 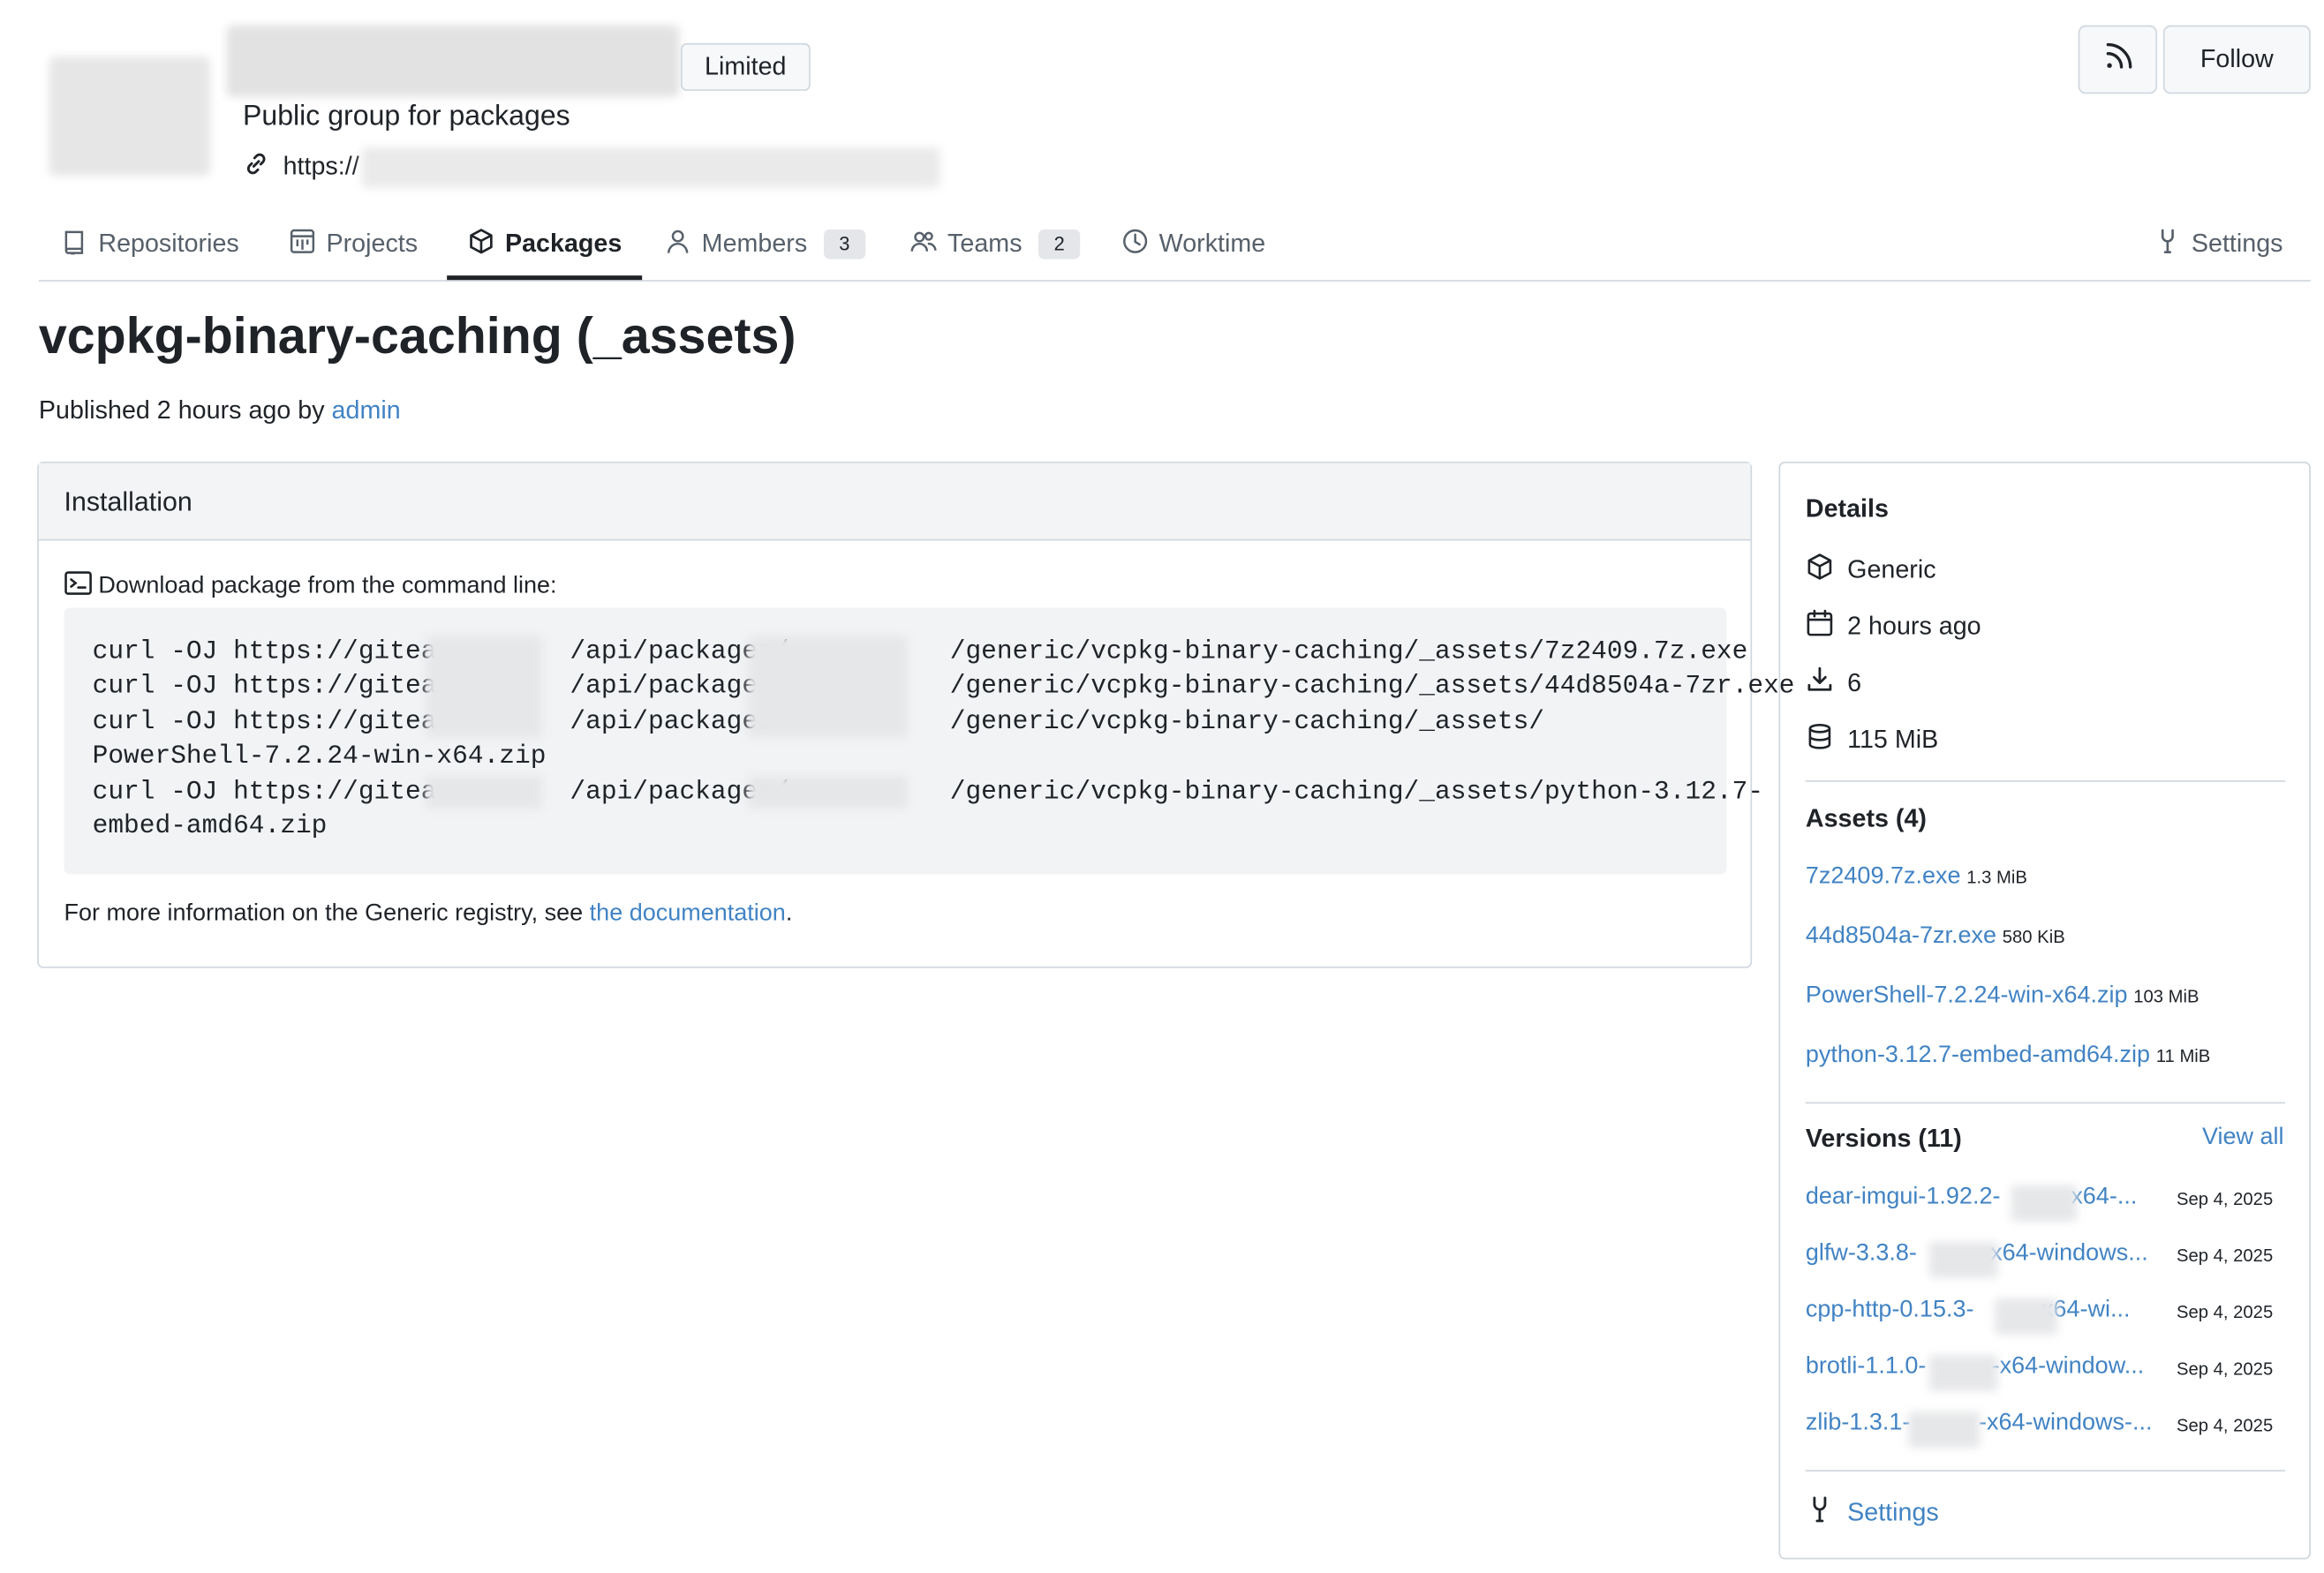 I want to click on org-website: https://, so click(x=591, y=166).